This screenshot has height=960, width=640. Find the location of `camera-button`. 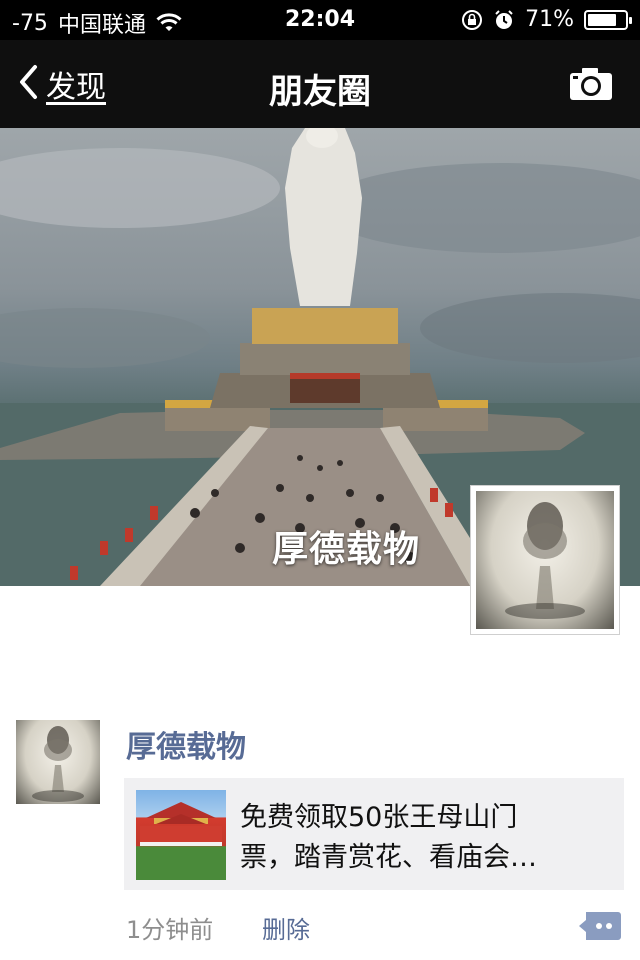

camera-button is located at coordinates (591, 86).